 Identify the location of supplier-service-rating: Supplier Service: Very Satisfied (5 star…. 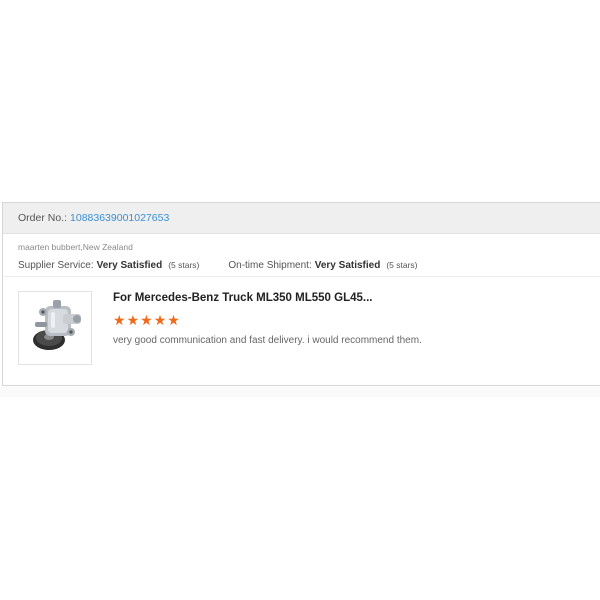
(108, 265).